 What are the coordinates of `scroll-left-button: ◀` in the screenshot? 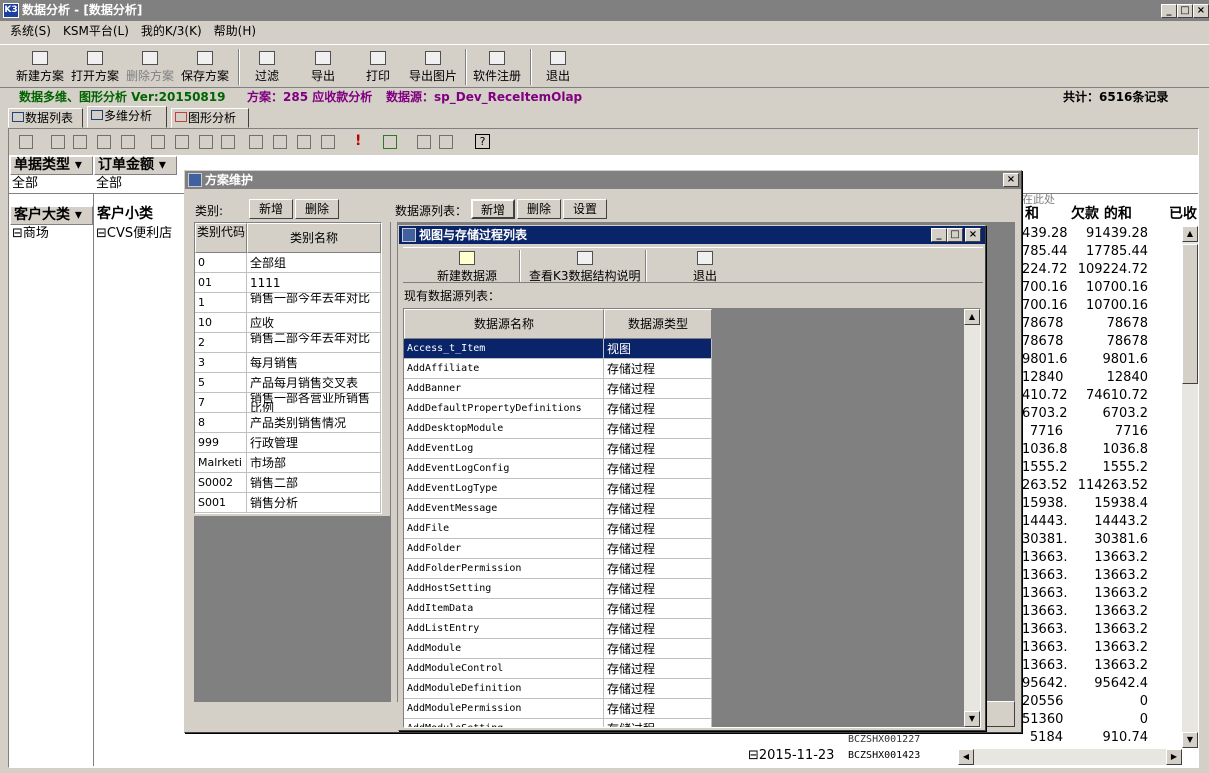 It's located at (966, 757).